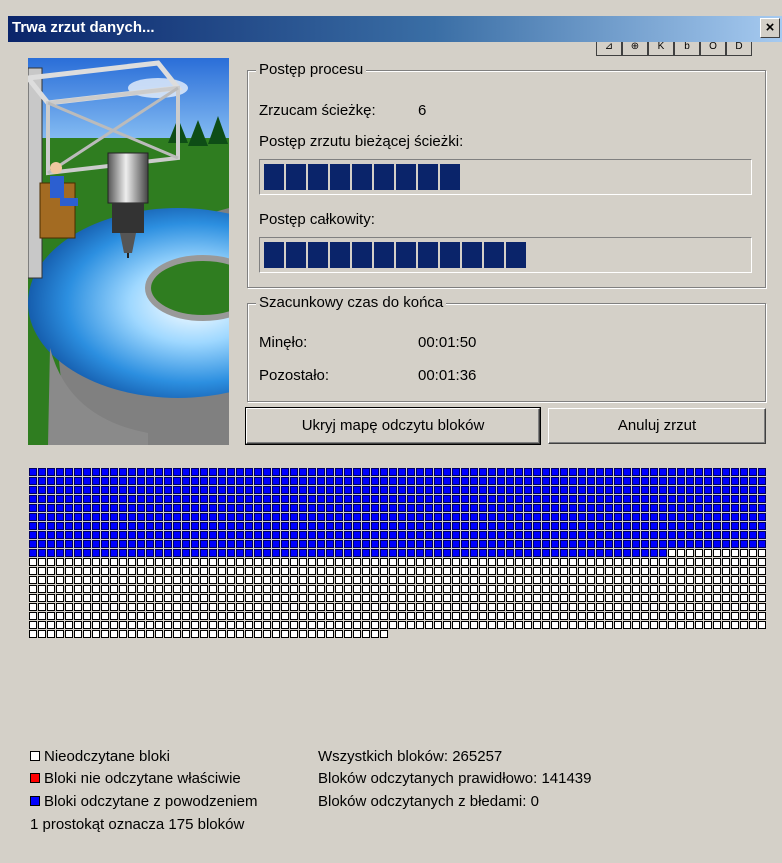  I want to click on close-button: ×, so click(770, 28).